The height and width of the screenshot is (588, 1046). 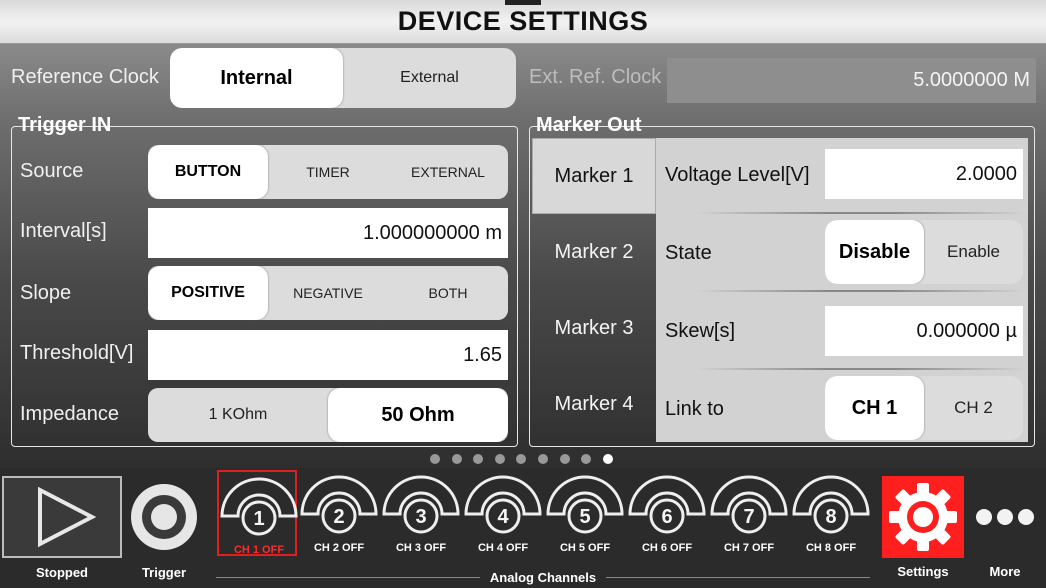 I want to click on state-selector: Disable Enable, so click(x=924, y=252).